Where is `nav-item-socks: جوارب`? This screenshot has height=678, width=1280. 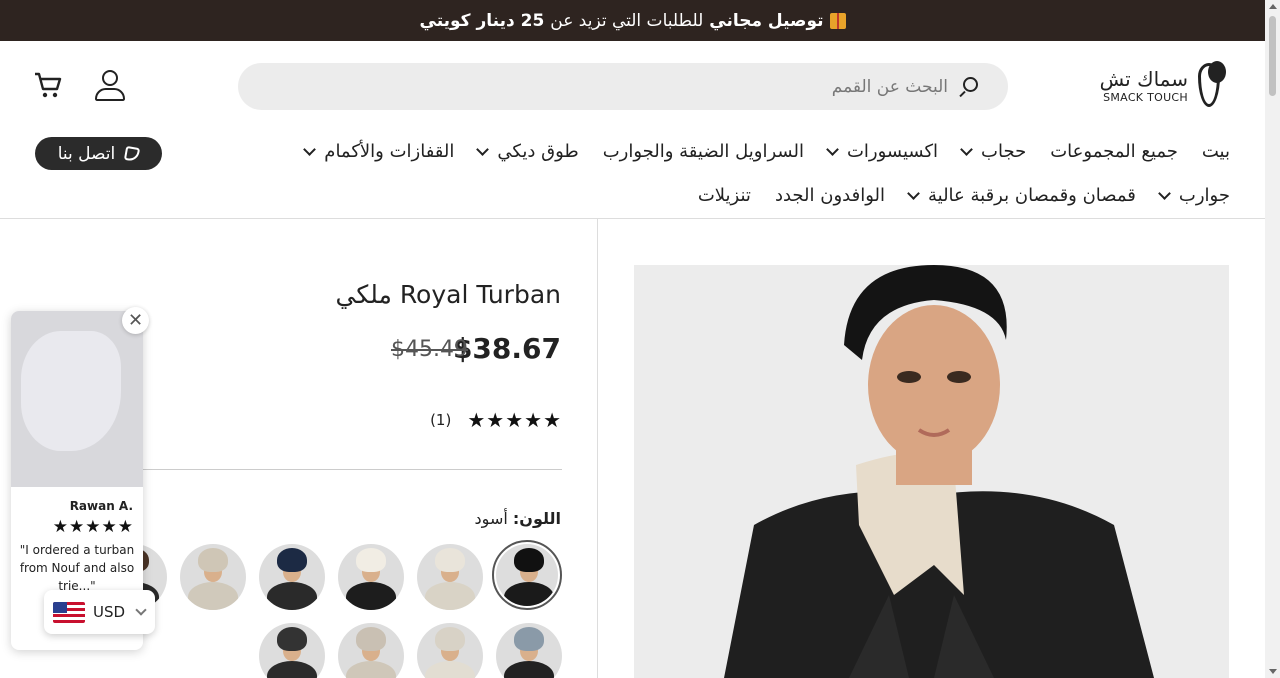 nav-item-socks: جوارب is located at coordinates (1194, 195).